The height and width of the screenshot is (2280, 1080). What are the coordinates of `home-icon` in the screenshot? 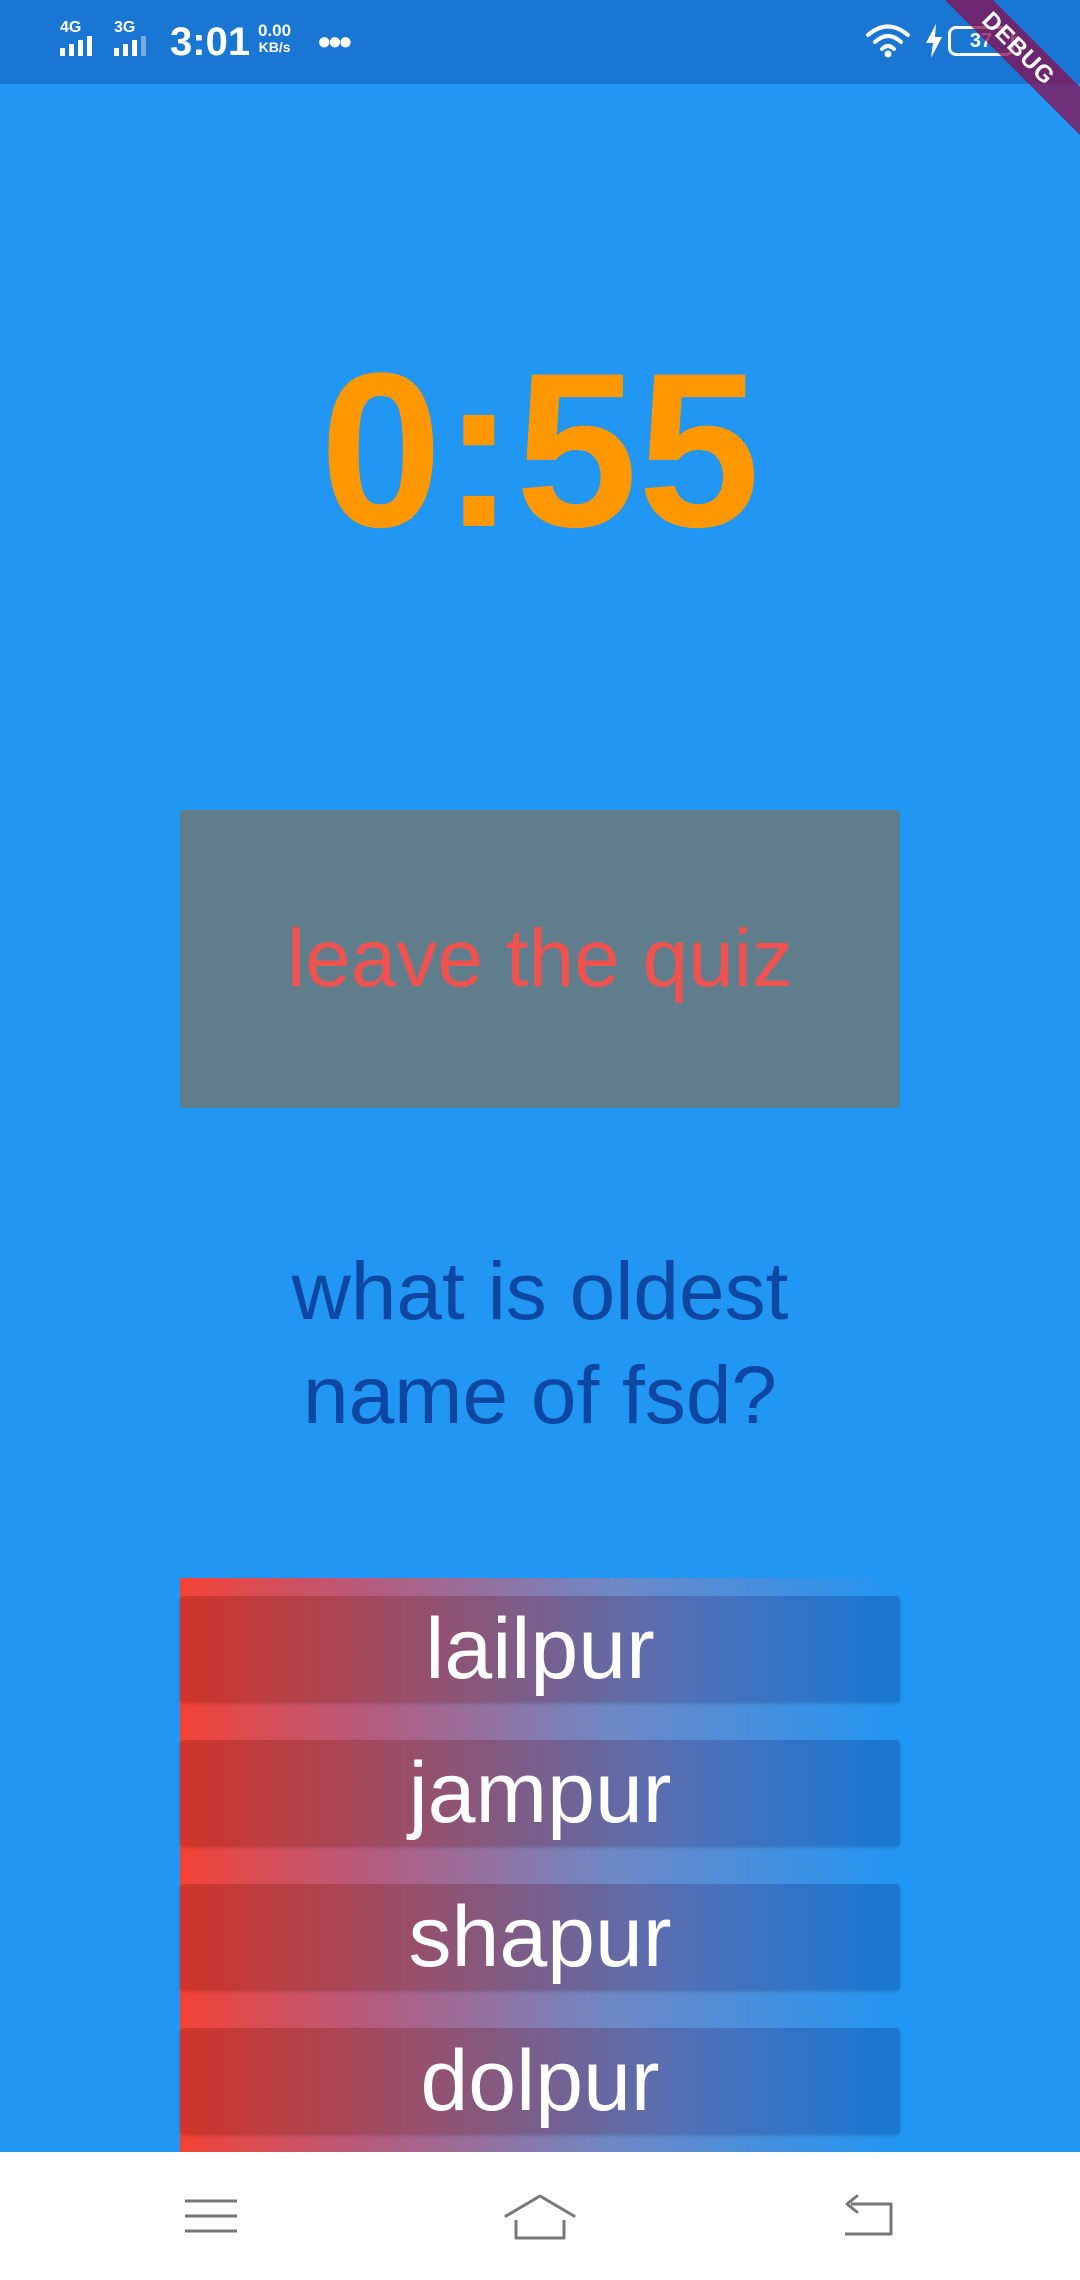 It's located at (540, 2216).